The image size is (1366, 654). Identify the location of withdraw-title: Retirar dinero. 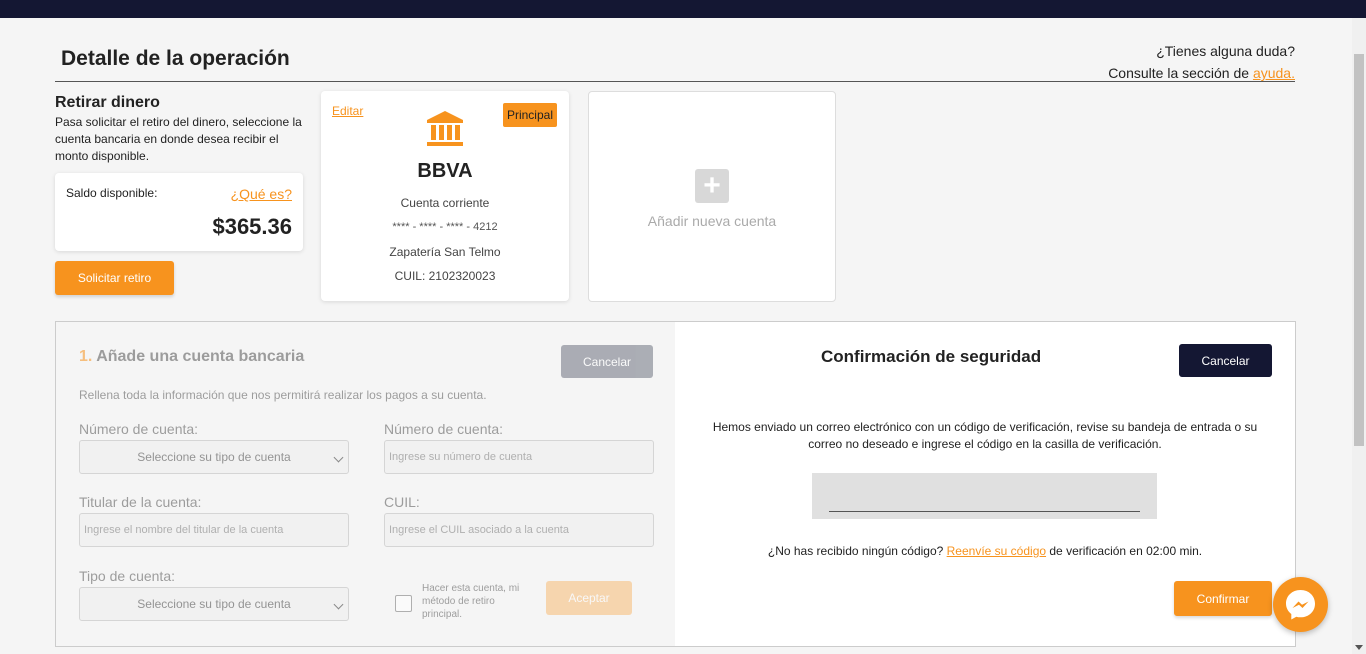
(107, 102).